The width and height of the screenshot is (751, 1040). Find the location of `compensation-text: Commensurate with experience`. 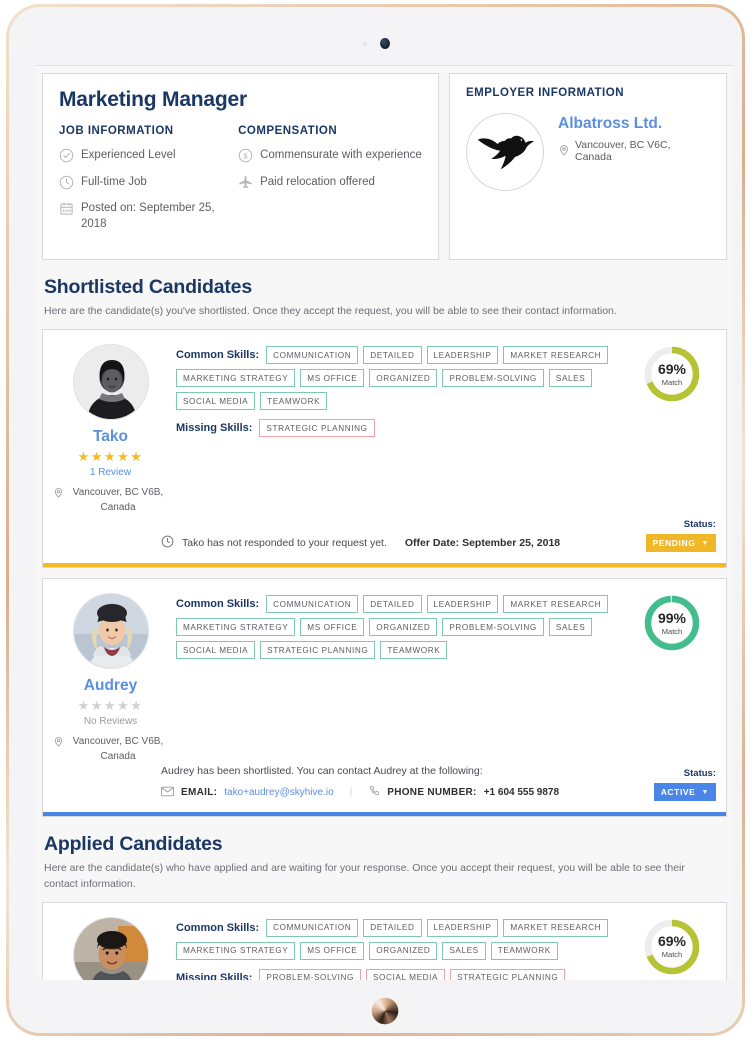

compensation-text: Commensurate with experience is located at coordinates (341, 155).